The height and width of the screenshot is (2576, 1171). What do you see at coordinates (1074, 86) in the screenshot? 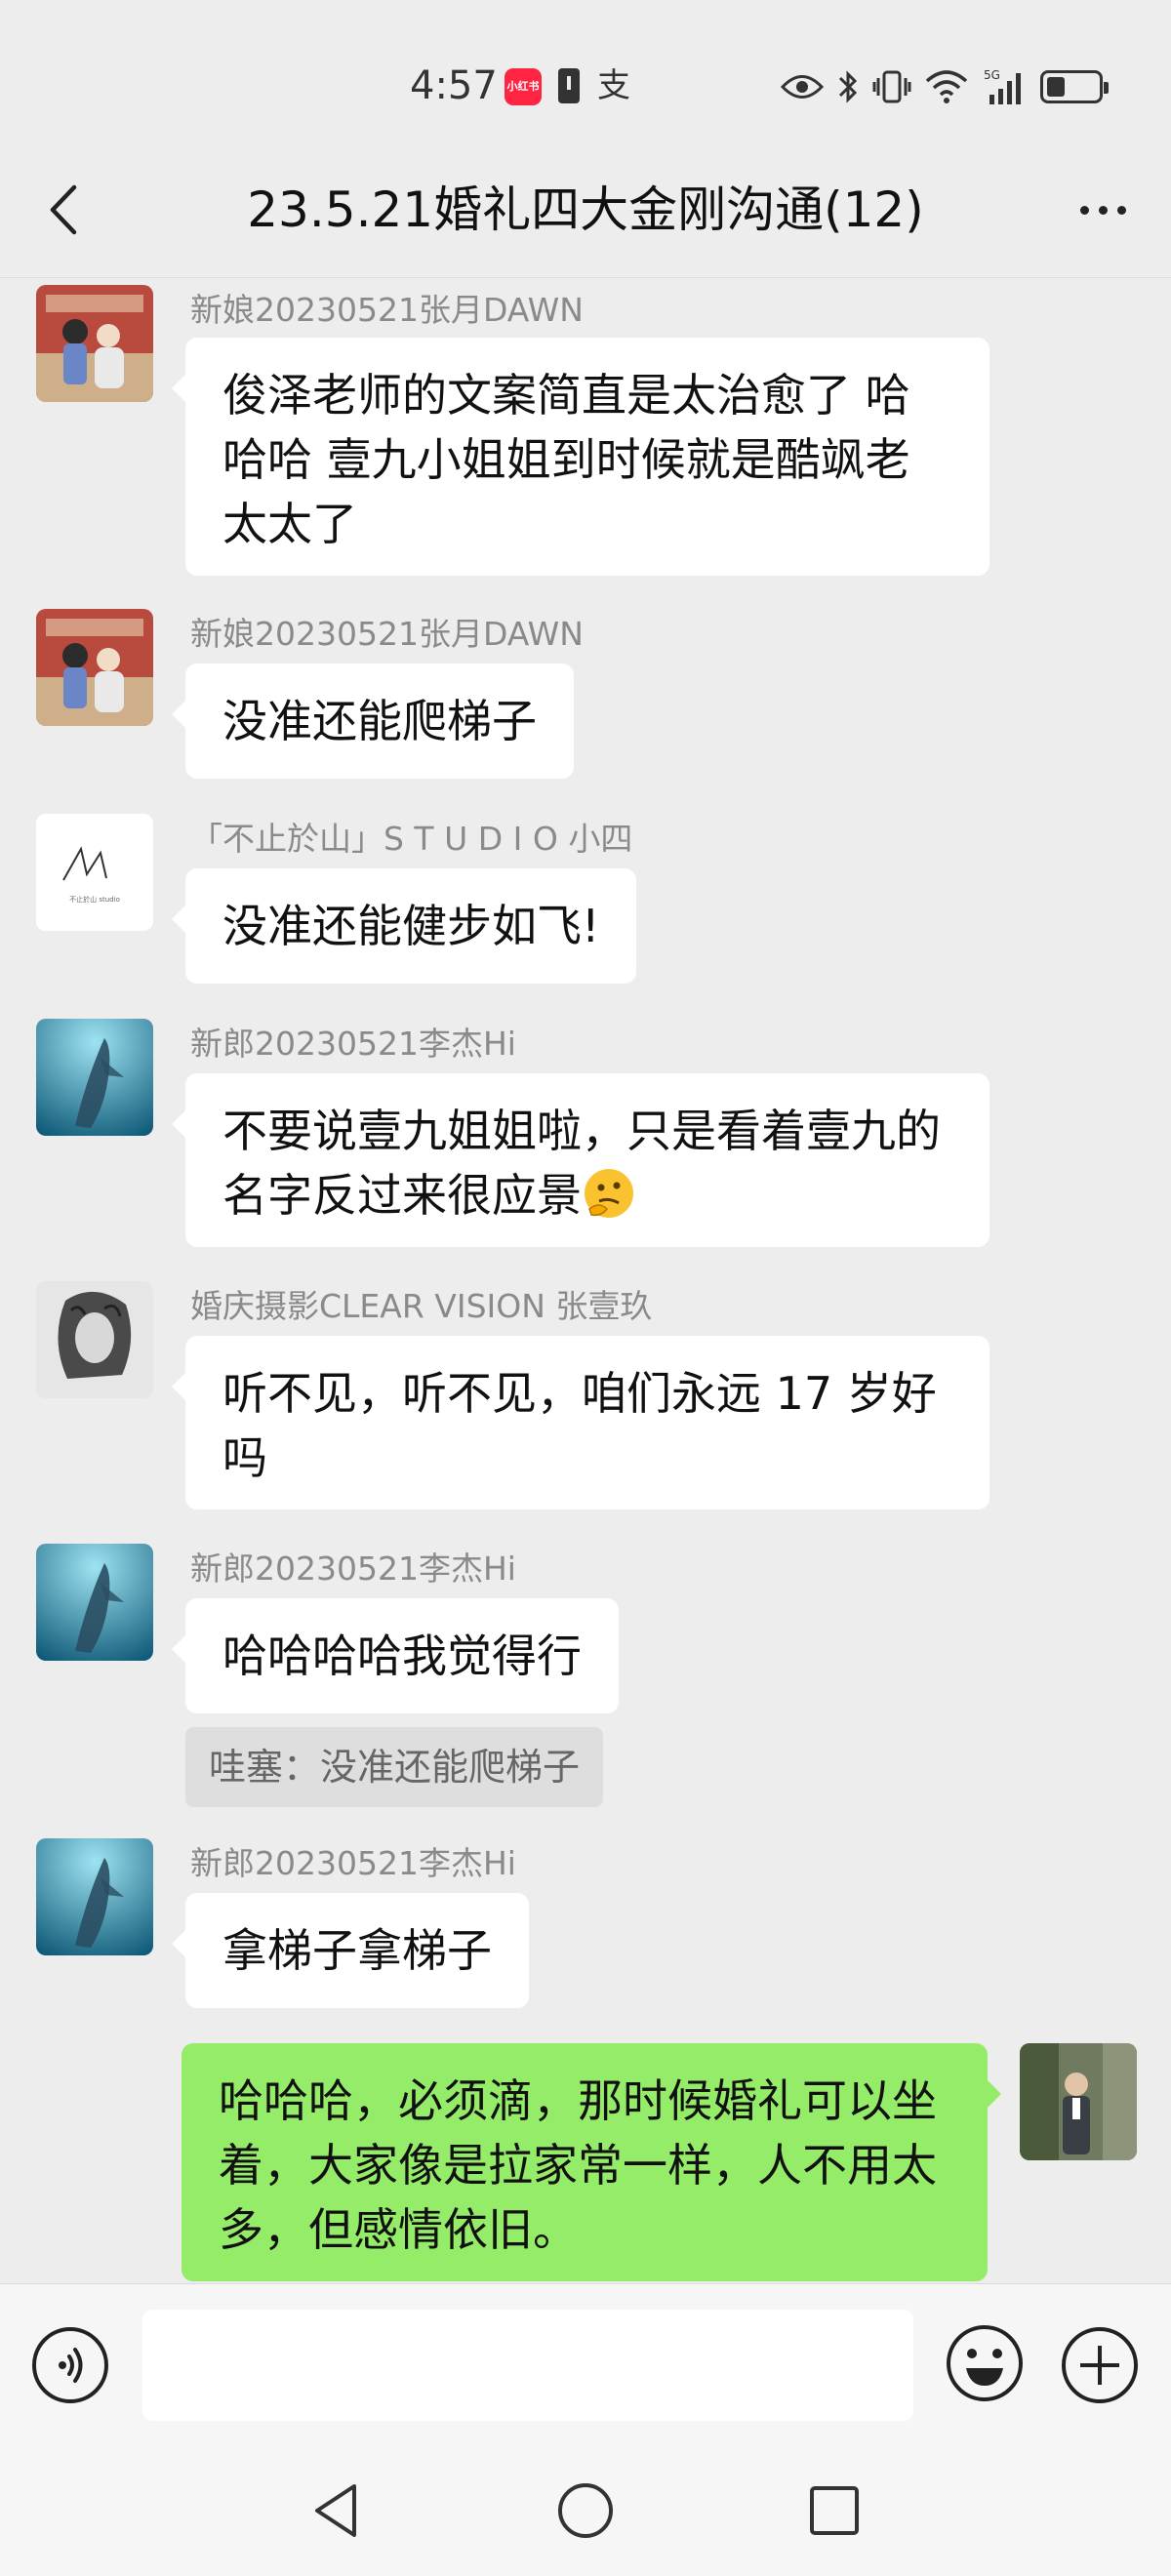
I see `battery-icon` at bounding box center [1074, 86].